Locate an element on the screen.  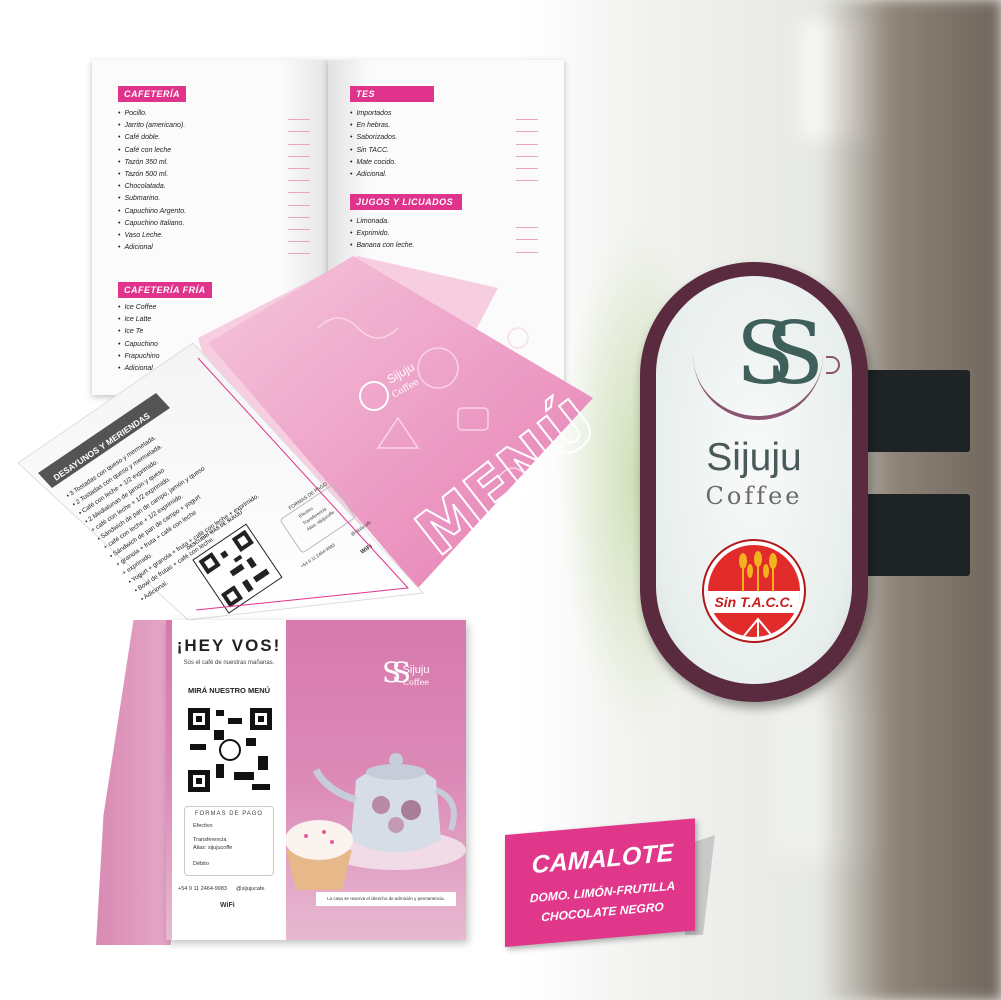
tent-back-panel is located at coordinates (133, 782).